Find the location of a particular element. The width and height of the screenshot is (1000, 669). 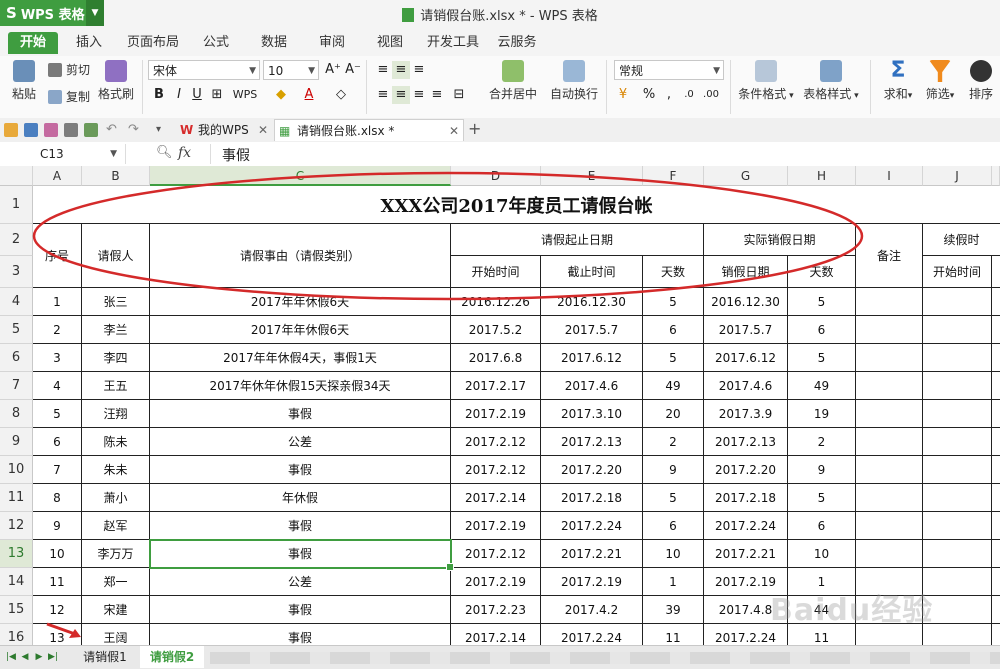

percent-icon: % is located at coordinates (649, 95).